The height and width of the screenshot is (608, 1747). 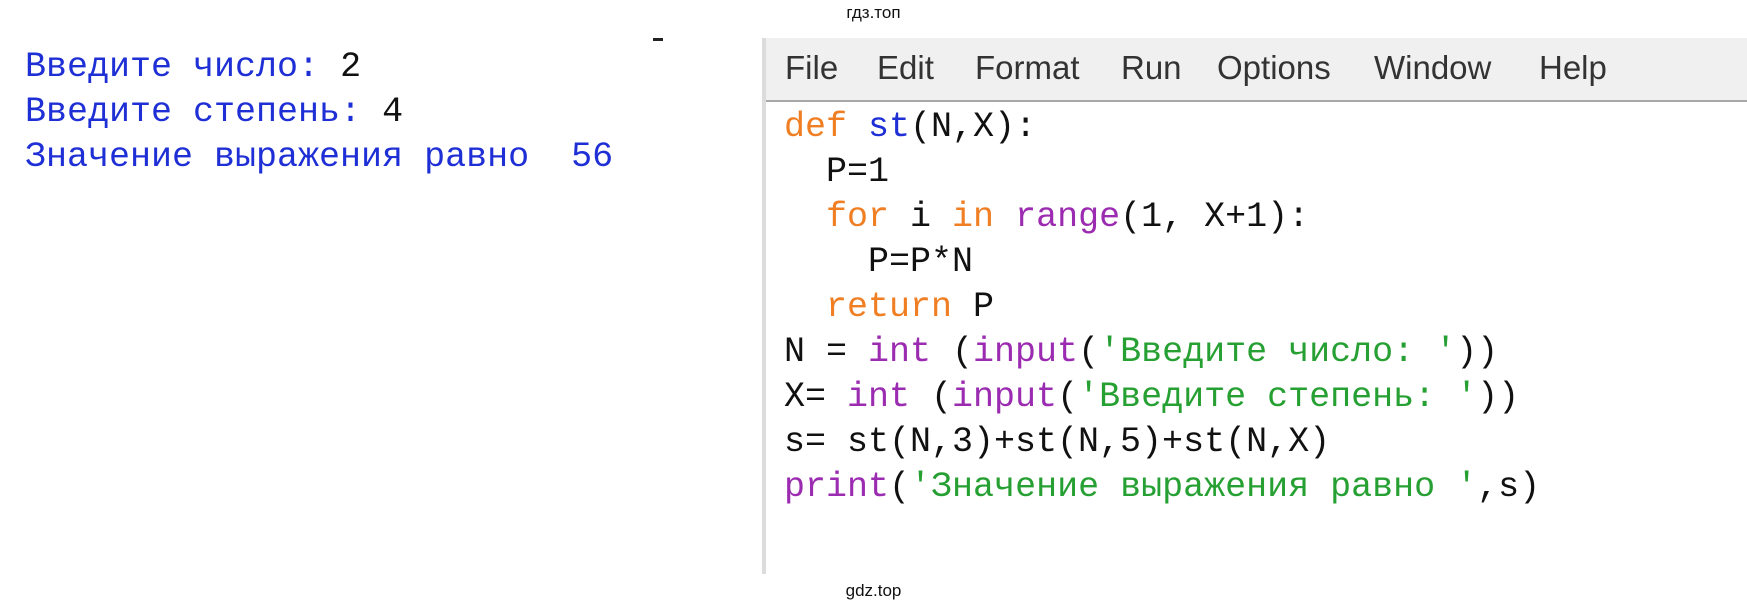 I want to click on menu-format: Format, so click(x=1027, y=68).